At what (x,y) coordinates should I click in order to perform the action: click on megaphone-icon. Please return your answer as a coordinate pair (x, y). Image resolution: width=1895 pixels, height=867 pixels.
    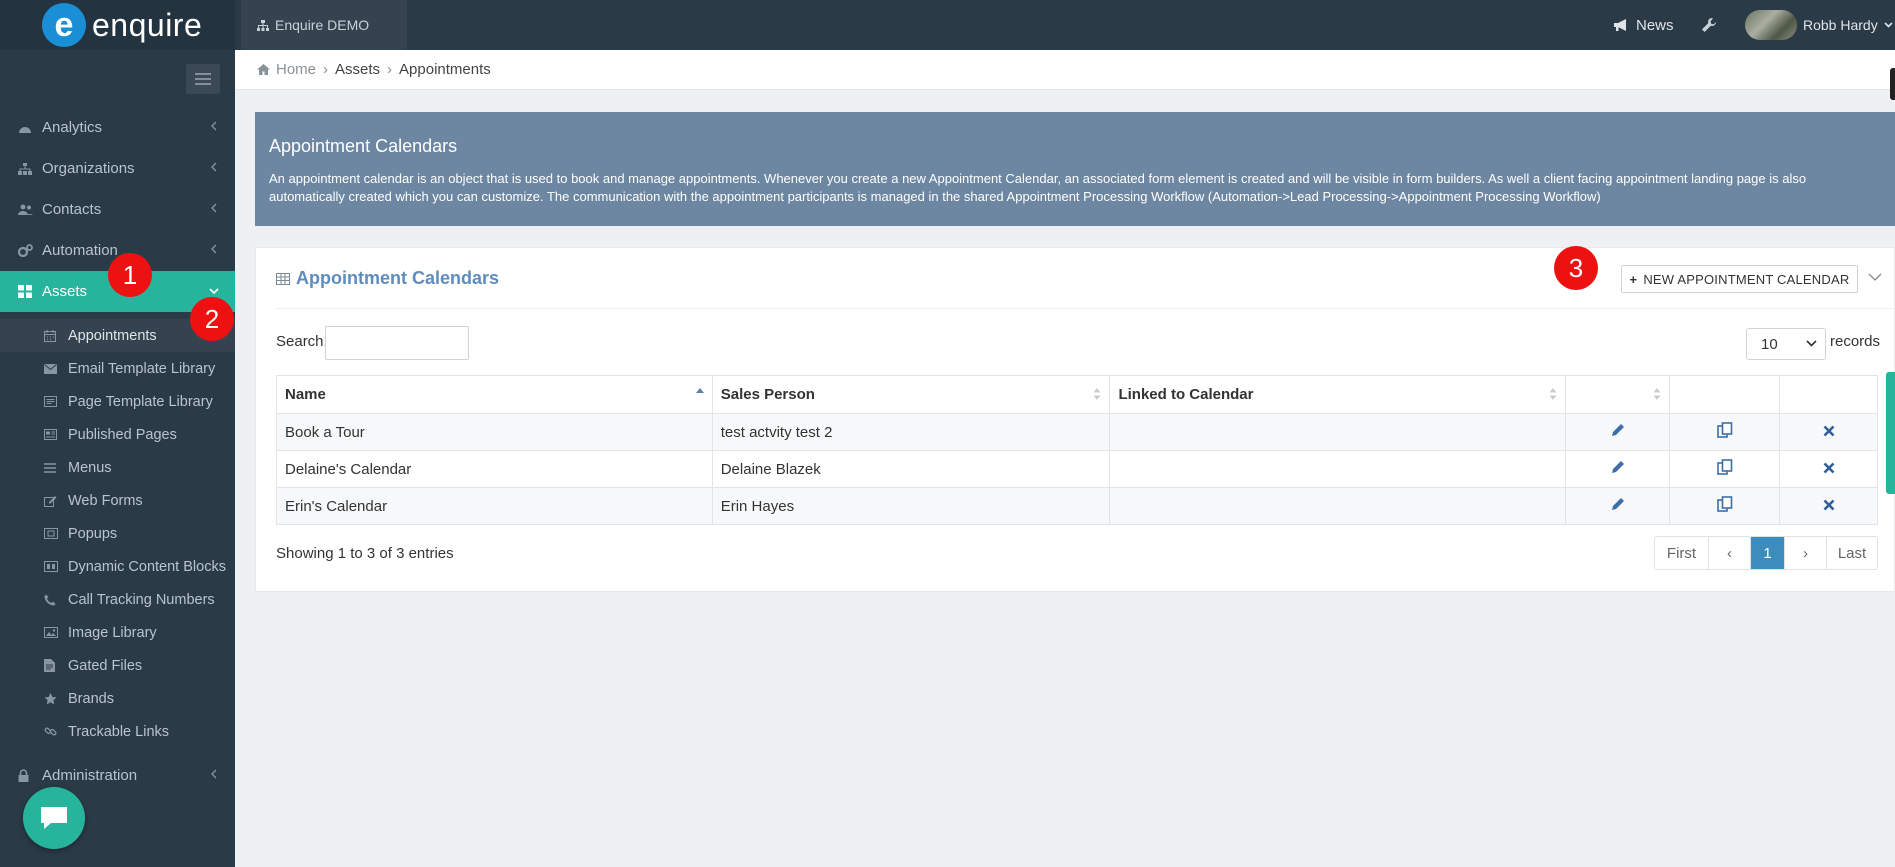
    Looking at the image, I should click on (1620, 25).